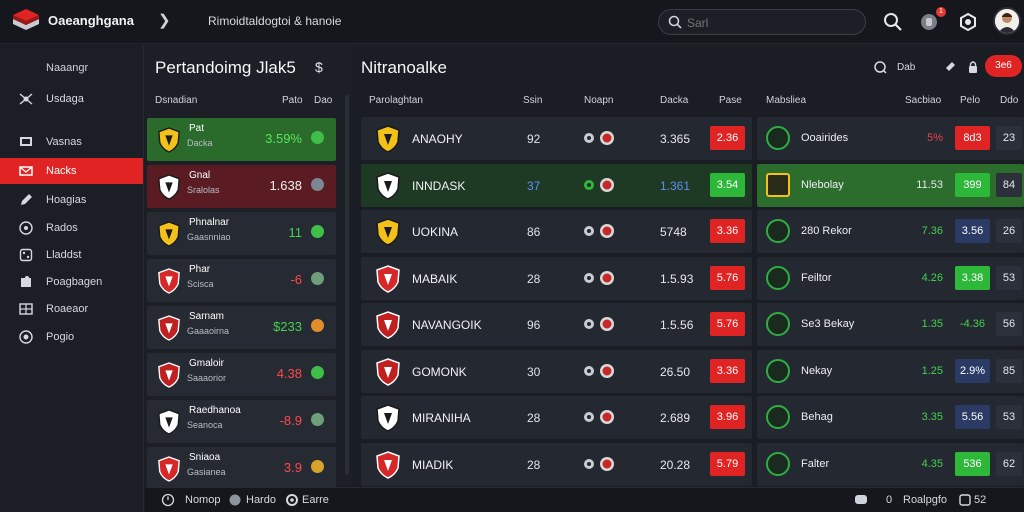  What do you see at coordinates (965, 500) in the screenshot?
I see `layers-icon` at bounding box center [965, 500].